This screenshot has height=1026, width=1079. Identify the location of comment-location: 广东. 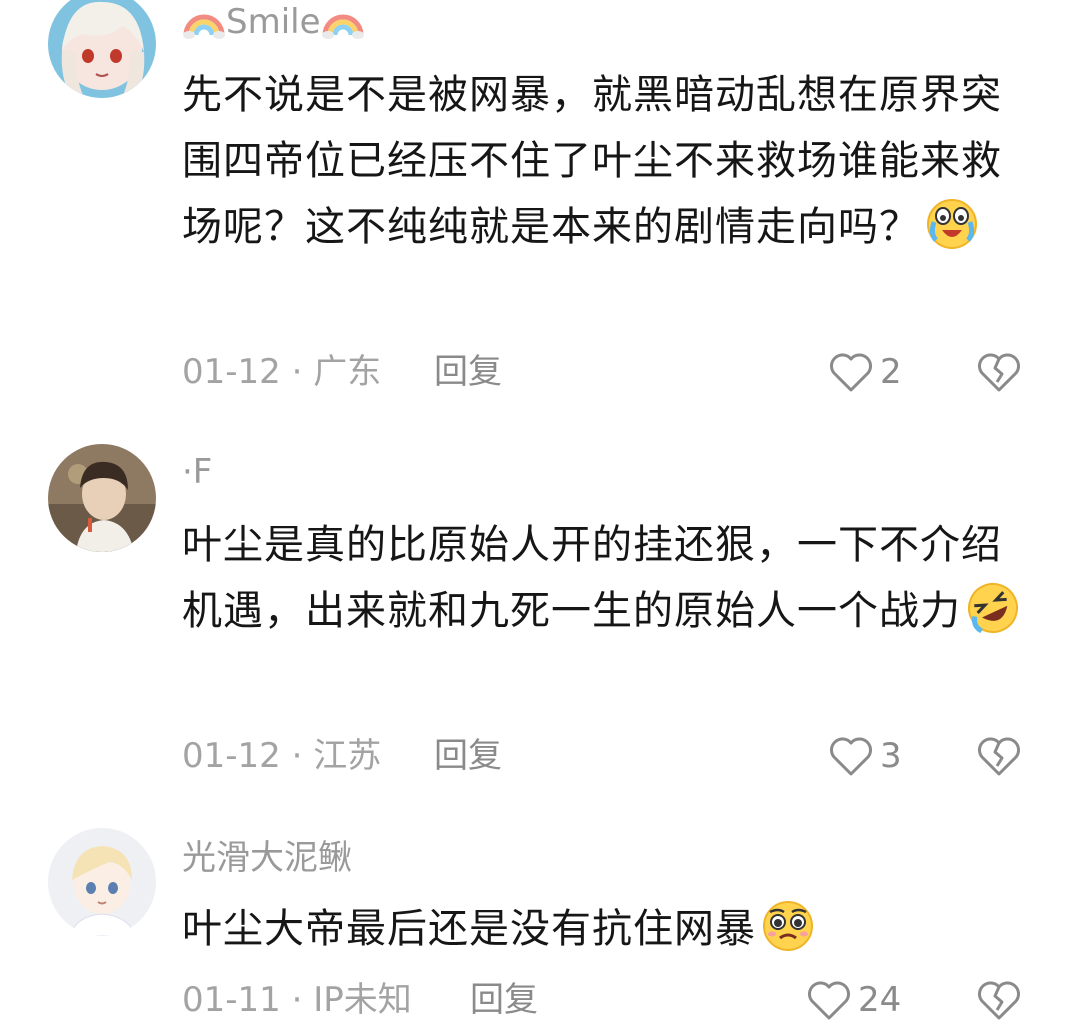
(347, 372).